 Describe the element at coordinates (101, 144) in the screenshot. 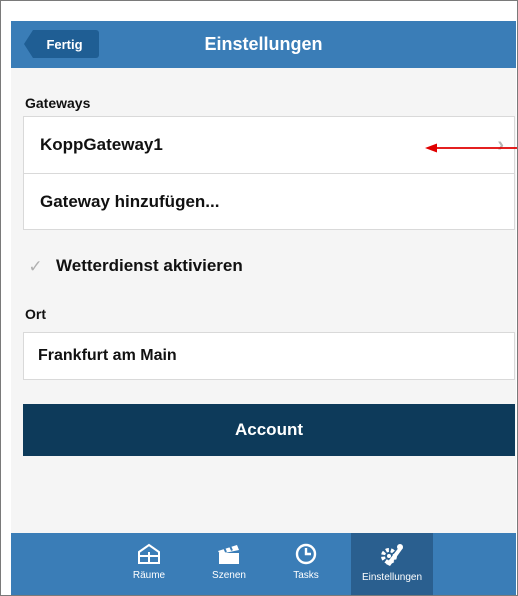

I see `gateway-item-label: KoppGateway1` at that location.